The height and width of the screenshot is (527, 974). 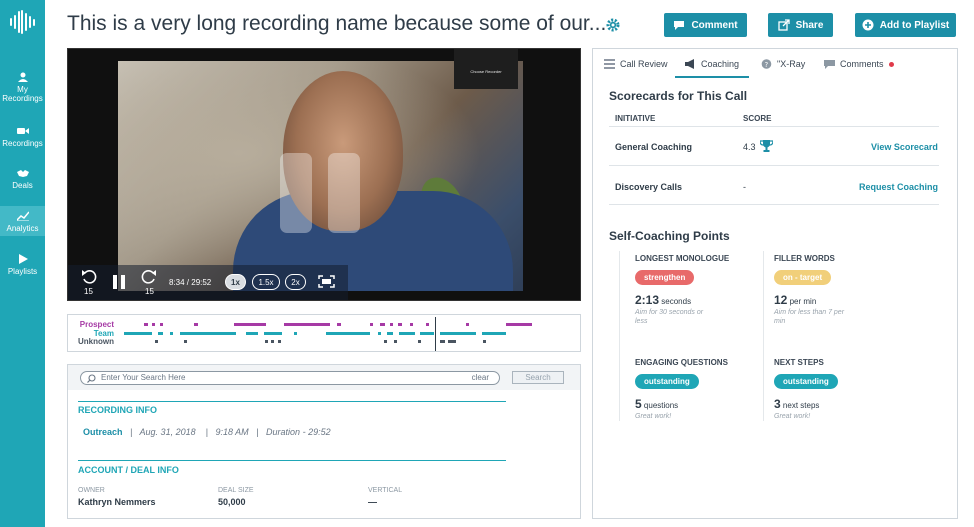 I want to click on sidebar-item-label: My, so click(x=22, y=89).